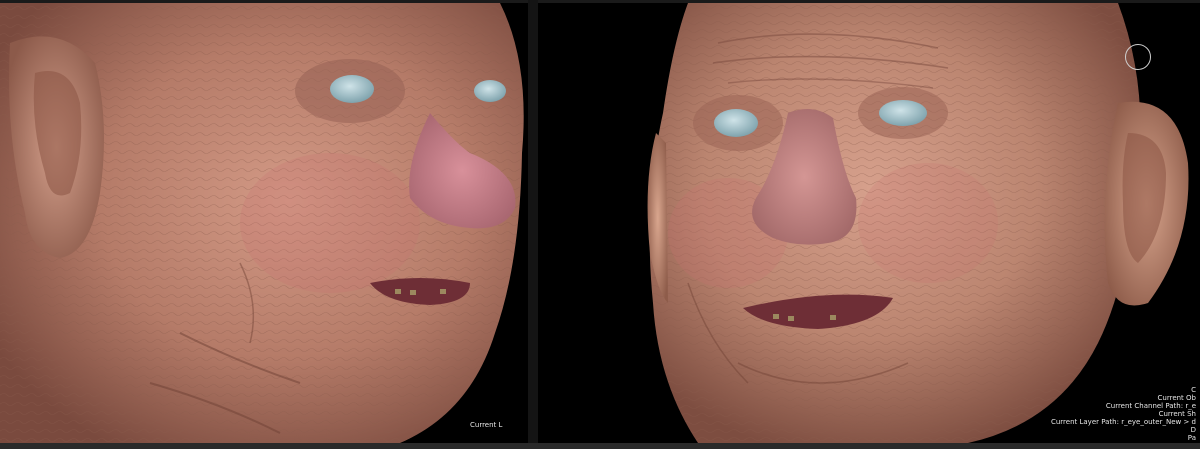  I want to click on current-layer-readout: Current L, so click(486, 425).